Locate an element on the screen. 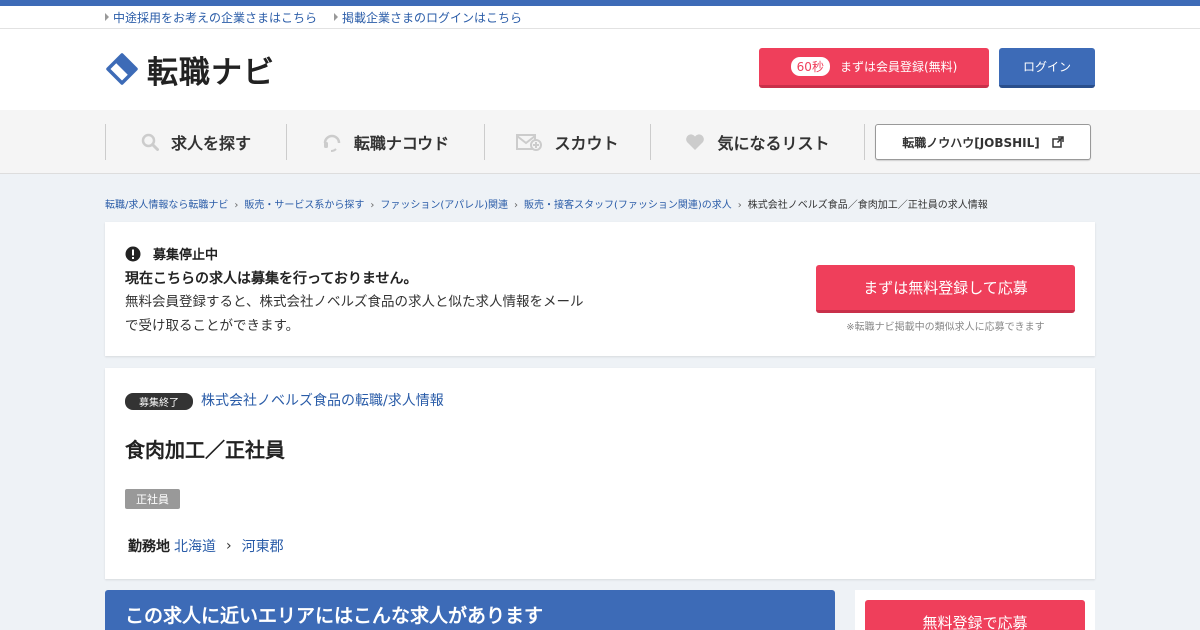 The height and width of the screenshot is (630, 1200). work-location: 勤務地 北海道 › 河東郡 is located at coordinates (206, 546).